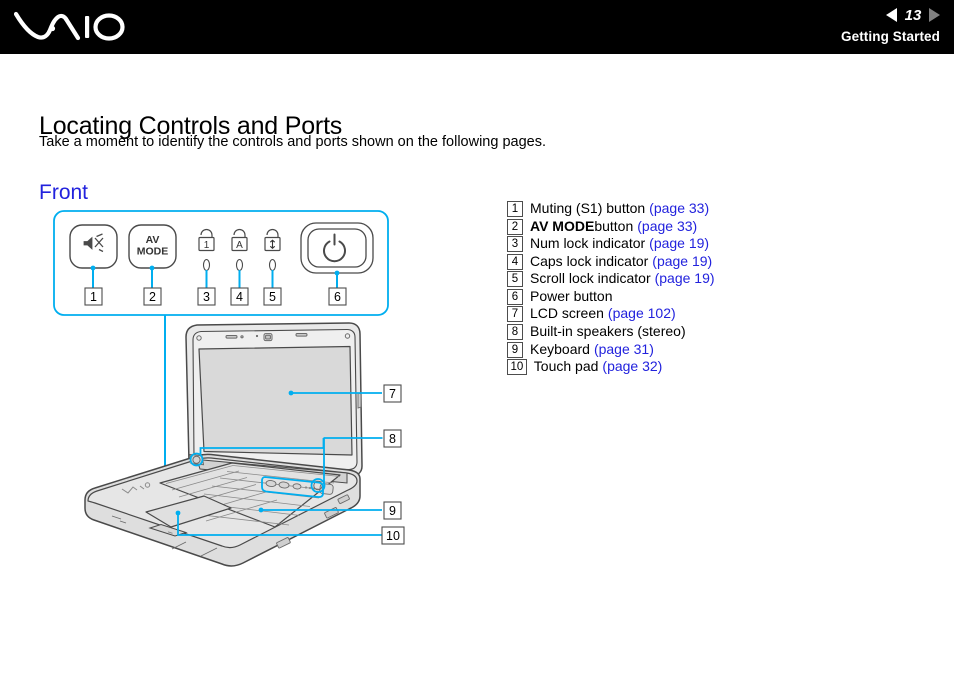  I want to click on svg-text: 9, so click(392, 511).